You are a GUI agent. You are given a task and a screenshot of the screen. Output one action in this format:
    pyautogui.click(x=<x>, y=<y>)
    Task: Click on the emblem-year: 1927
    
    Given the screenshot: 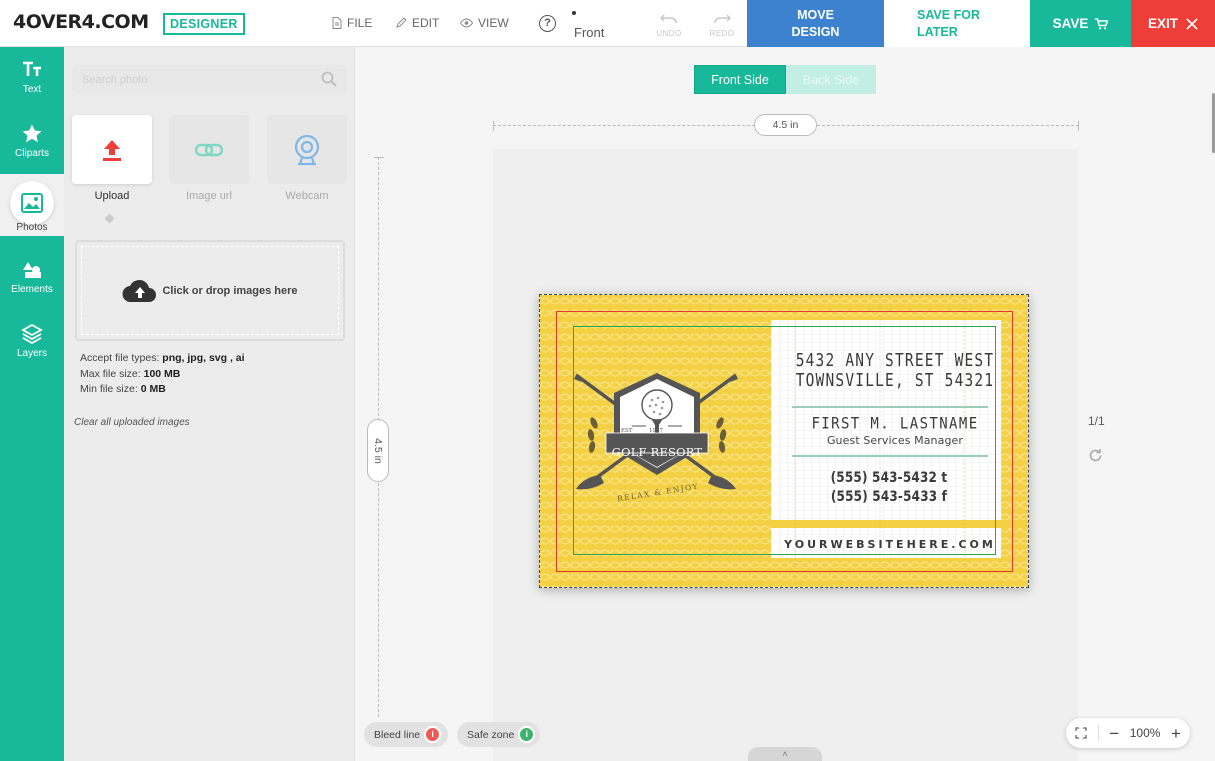 What is the action you would take?
    pyautogui.click(x=656, y=431)
    